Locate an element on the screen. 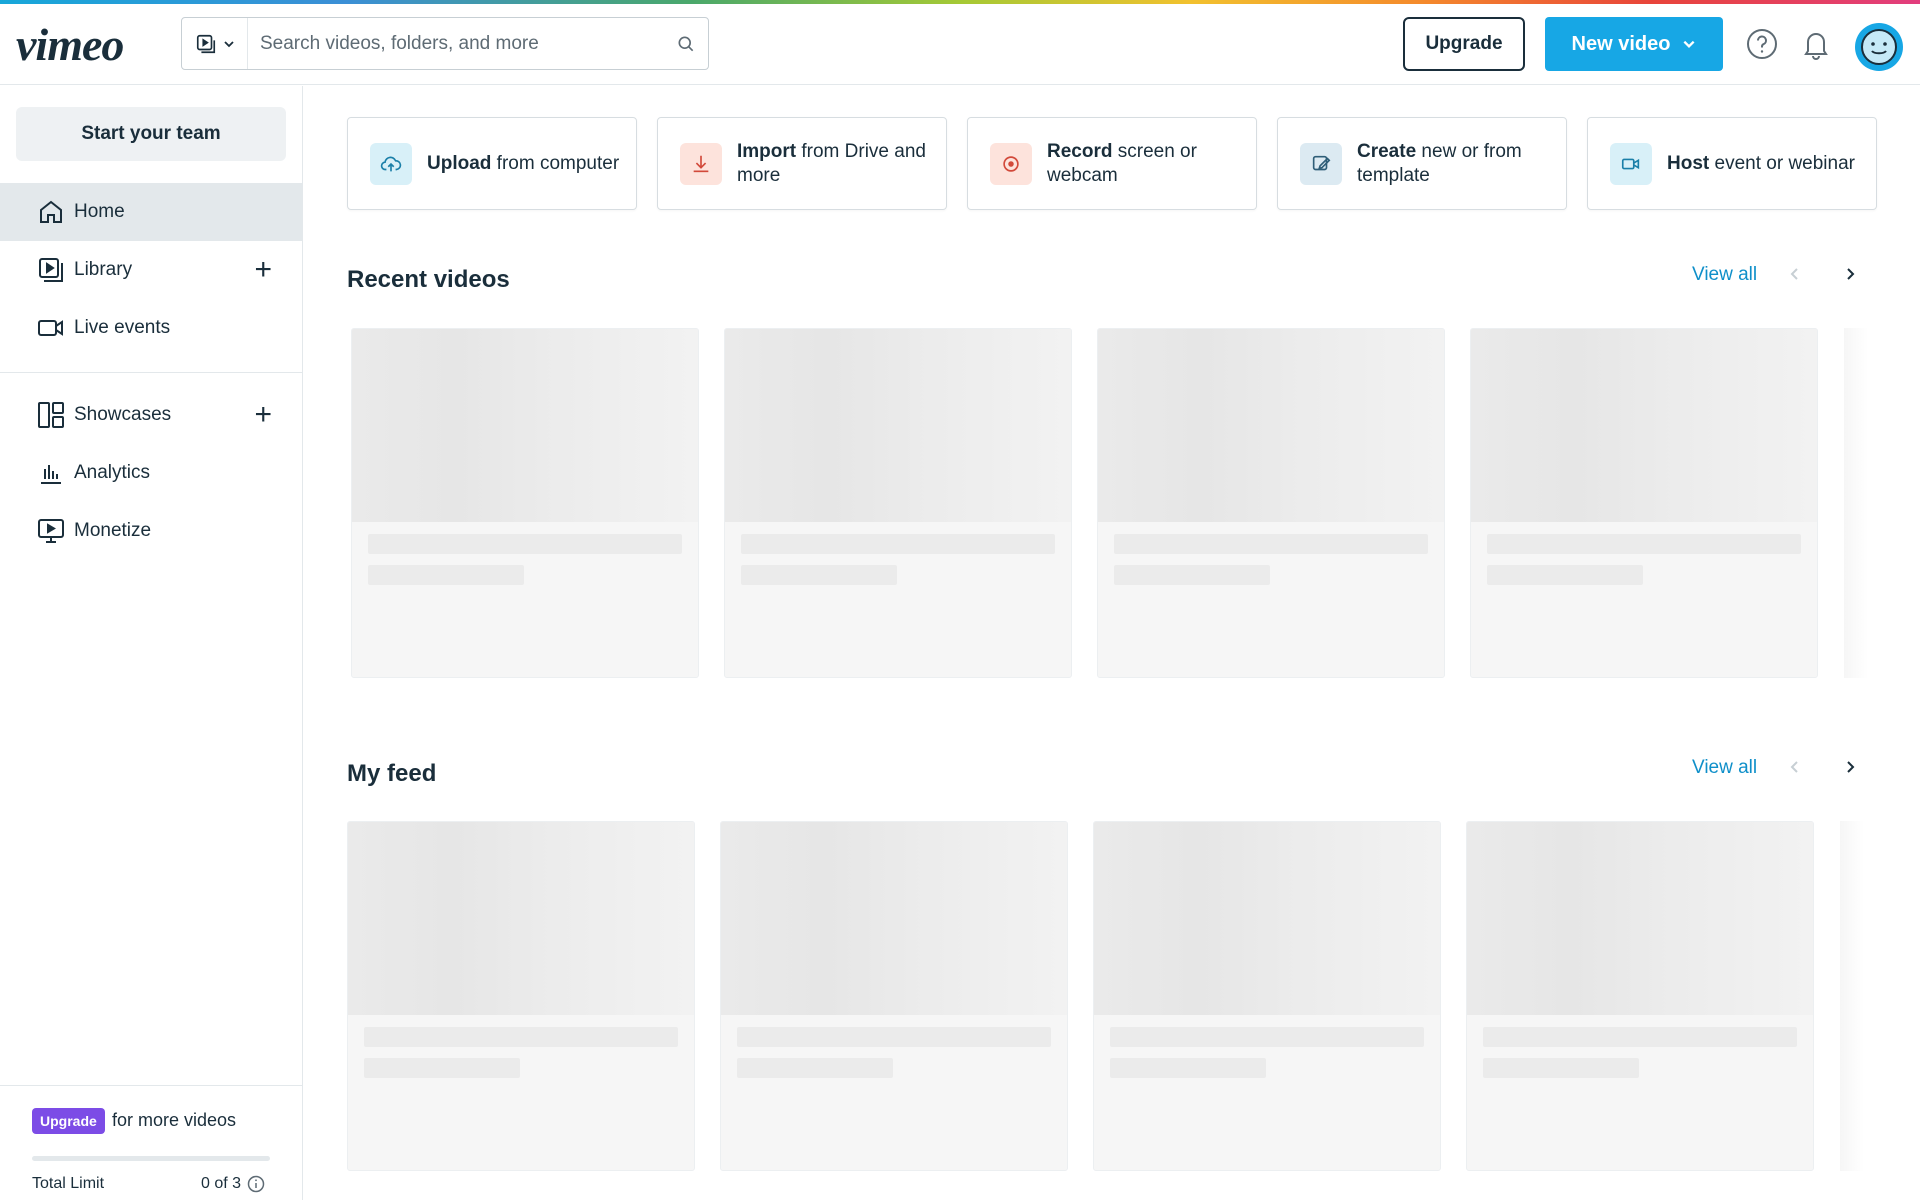  user-avatar is located at coordinates (1879, 47).